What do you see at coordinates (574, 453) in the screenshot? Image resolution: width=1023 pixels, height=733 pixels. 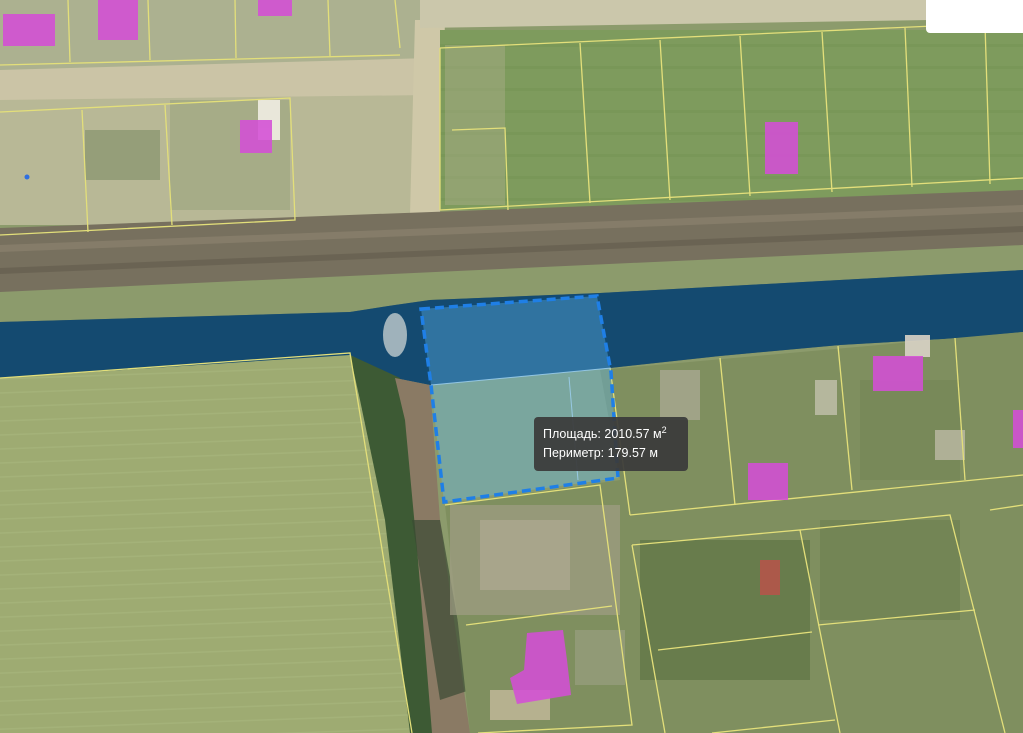 I see `perimeter-label: Периметр:` at bounding box center [574, 453].